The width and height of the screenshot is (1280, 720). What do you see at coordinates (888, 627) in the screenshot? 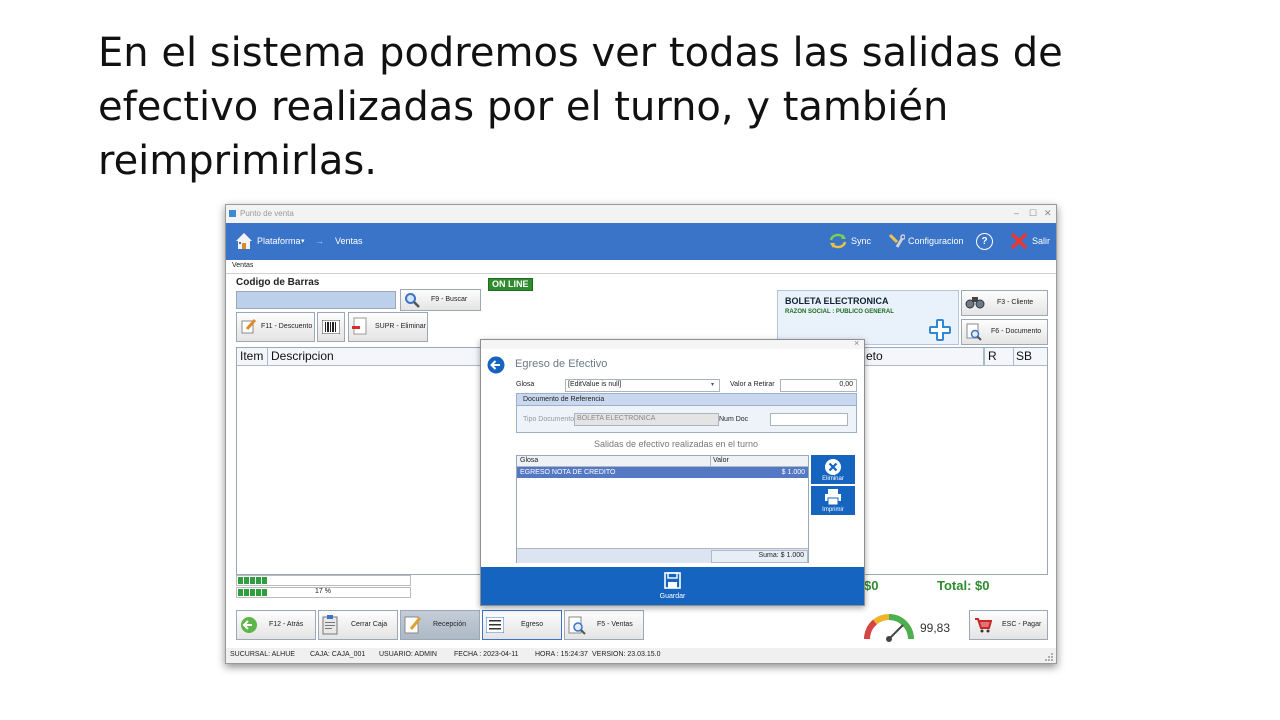
I see `gauge-icon` at bounding box center [888, 627].